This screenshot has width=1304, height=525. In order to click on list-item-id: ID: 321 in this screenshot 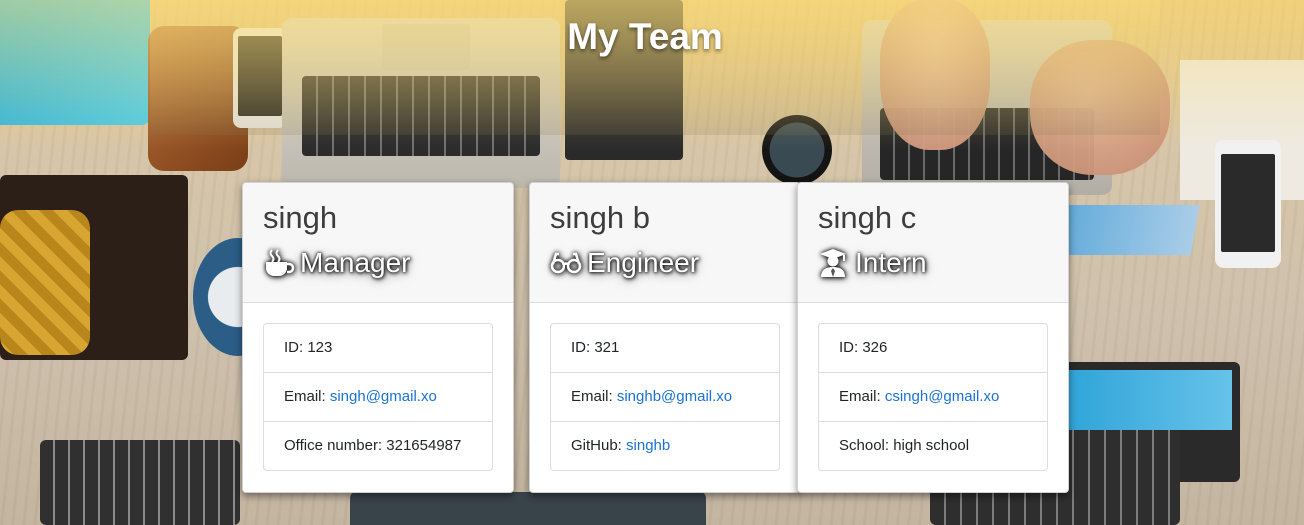, I will do `click(595, 347)`.